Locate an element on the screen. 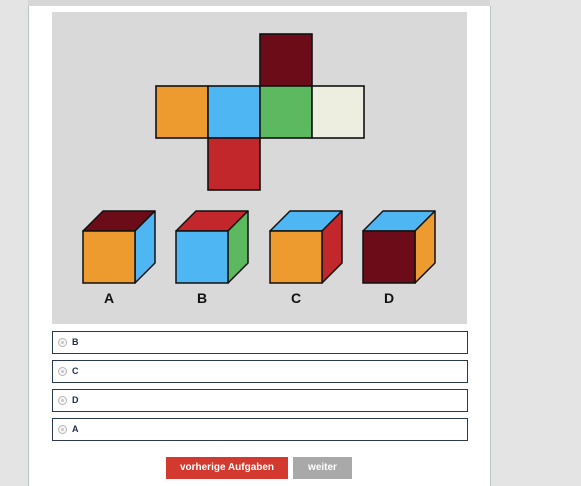 This screenshot has height=486, width=581. answer-option: B is located at coordinates (260, 342).